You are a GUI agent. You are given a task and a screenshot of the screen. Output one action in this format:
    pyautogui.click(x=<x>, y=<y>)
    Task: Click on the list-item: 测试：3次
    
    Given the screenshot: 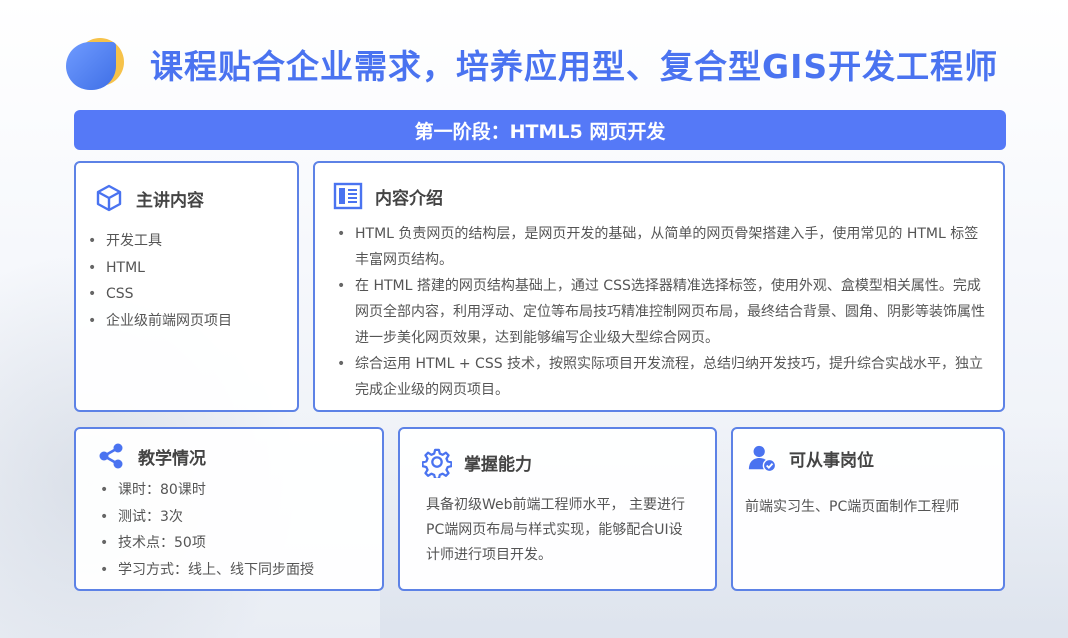 What is the action you would take?
    pyautogui.click(x=206, y=517)
    